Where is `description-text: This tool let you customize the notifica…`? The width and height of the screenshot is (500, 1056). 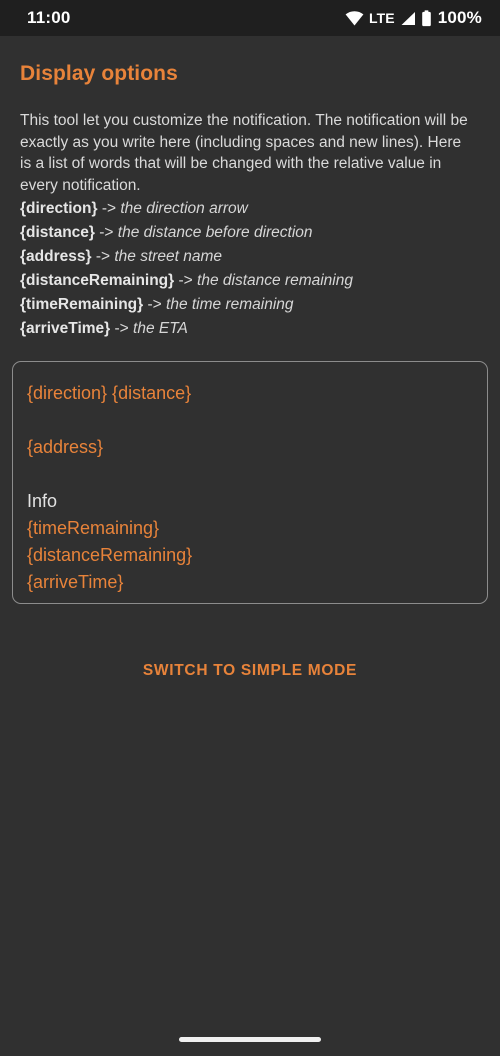
description-text: This tool let you customize the notifica… is located at coordinates (244, 153).